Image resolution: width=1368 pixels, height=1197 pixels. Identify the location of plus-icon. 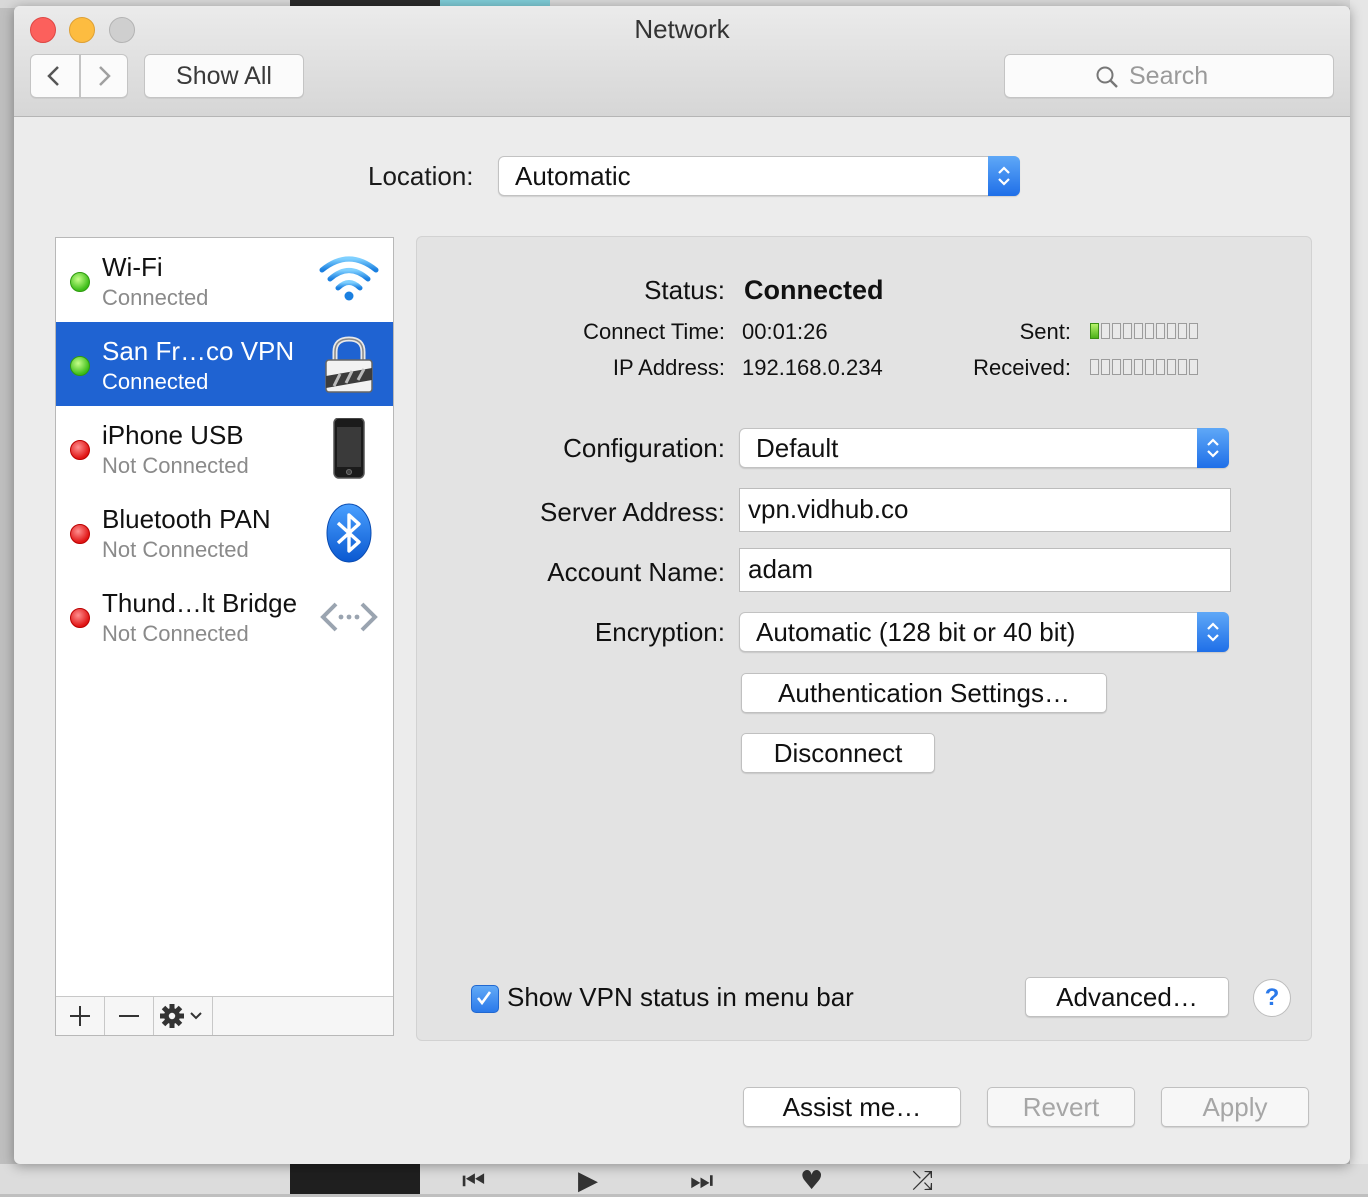
(80, 1016).